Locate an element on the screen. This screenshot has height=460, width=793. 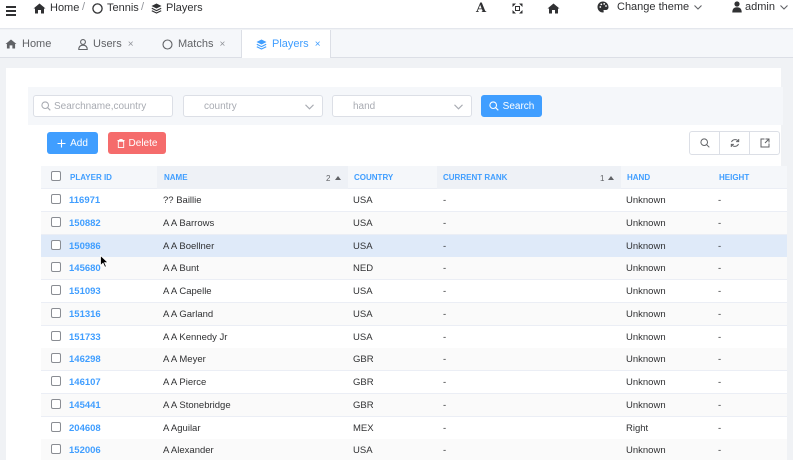
column-header-current-rank: CURRENT RANK 1 is located at coordinates (529, 177).